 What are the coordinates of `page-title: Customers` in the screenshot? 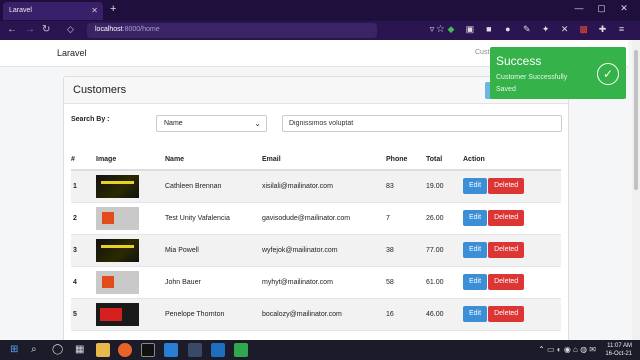 It's located at (100, 90).